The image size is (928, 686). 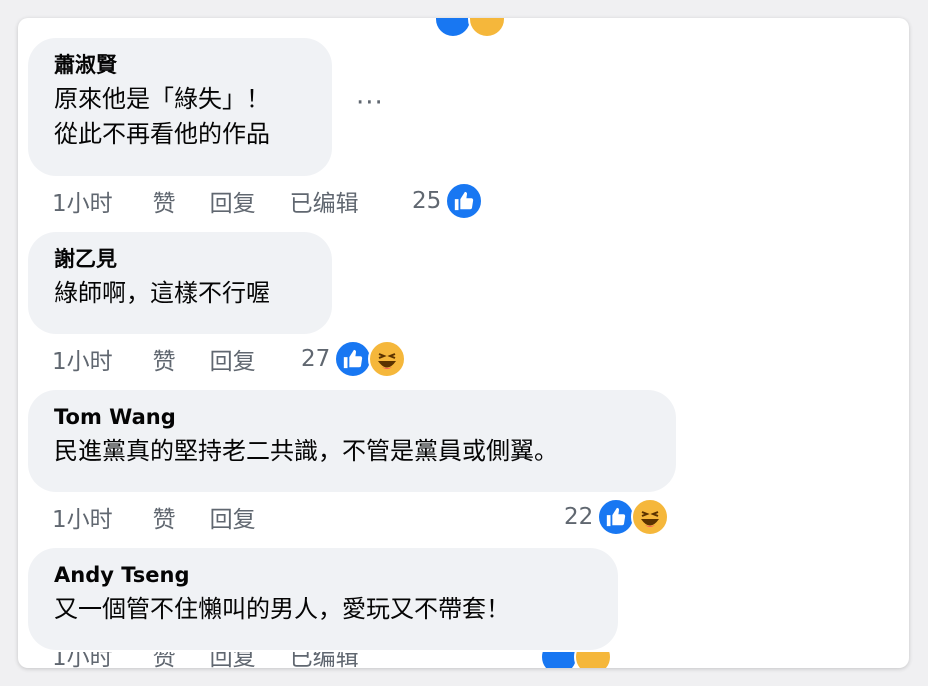 What do you see at coordinates (162, 99) in the screenshot?
I see `comment-text-line: 原來他是「綠失」！` at bounding box center [162, 99].